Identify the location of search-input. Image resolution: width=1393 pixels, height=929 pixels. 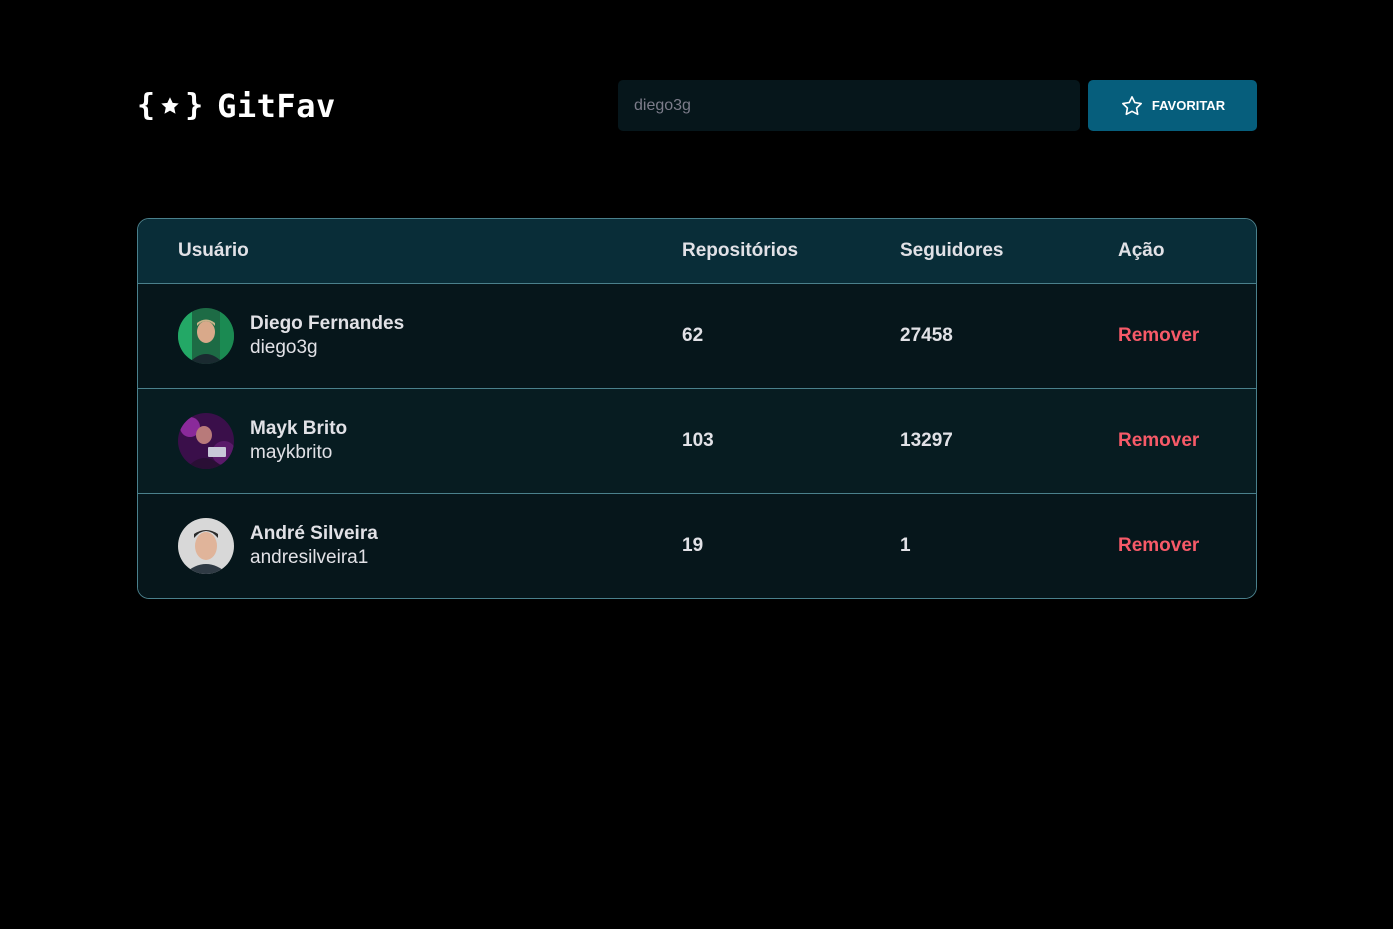
(849, 105).